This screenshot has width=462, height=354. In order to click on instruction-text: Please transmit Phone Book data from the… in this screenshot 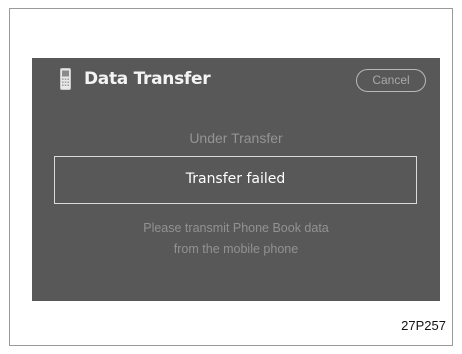, I will do `click(236, 239)`.